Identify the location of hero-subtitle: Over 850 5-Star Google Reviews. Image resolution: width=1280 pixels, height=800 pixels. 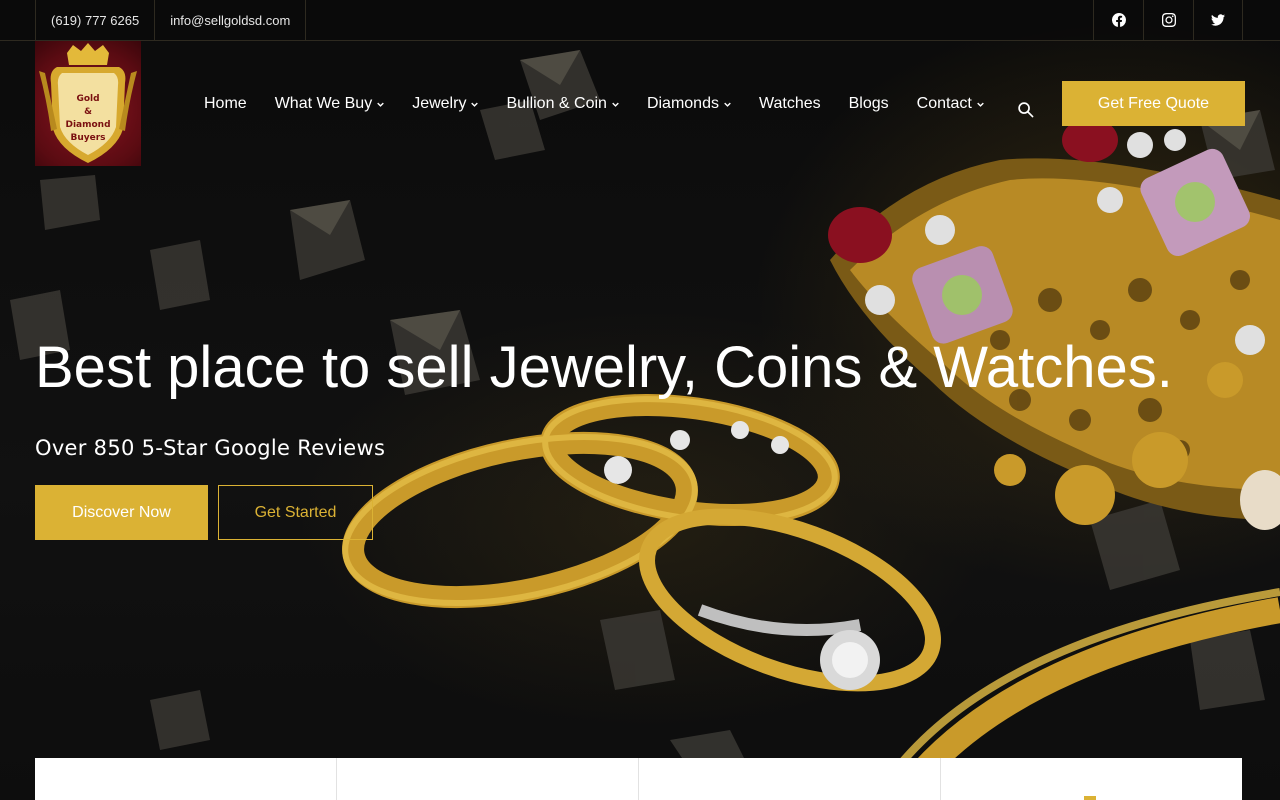
(210, 448).